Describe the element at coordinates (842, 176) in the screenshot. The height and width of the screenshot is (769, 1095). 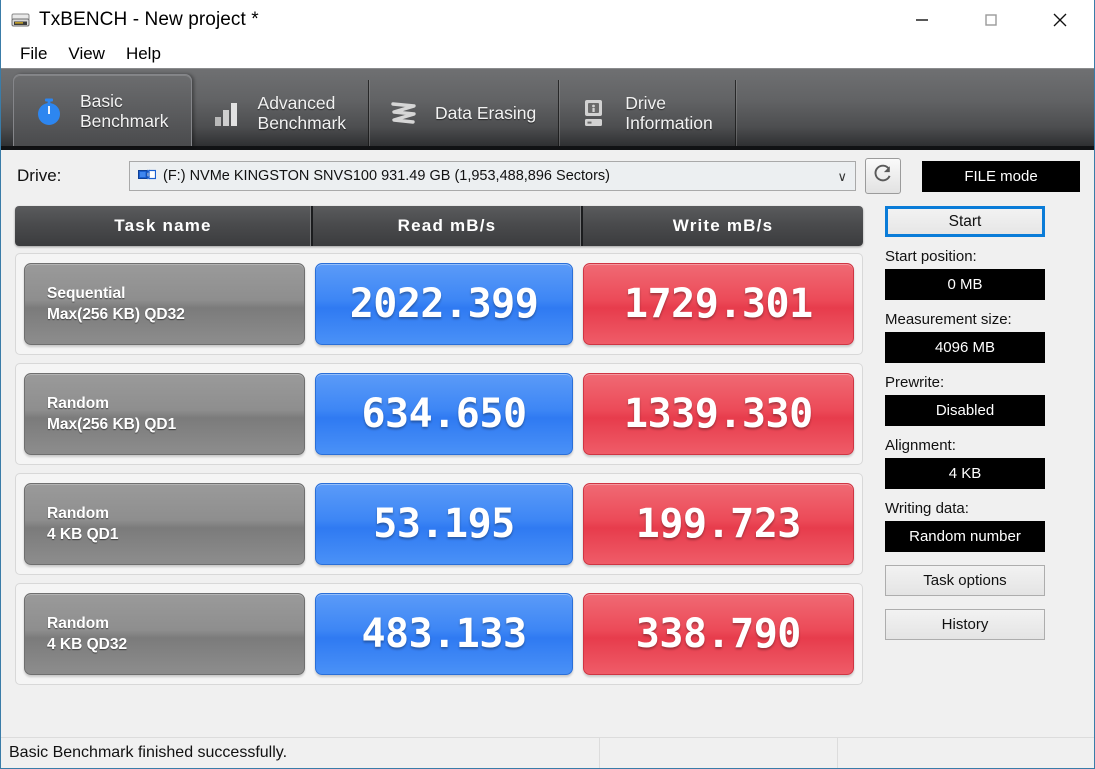
I see `chevron-down-icon: ∨` at that location.